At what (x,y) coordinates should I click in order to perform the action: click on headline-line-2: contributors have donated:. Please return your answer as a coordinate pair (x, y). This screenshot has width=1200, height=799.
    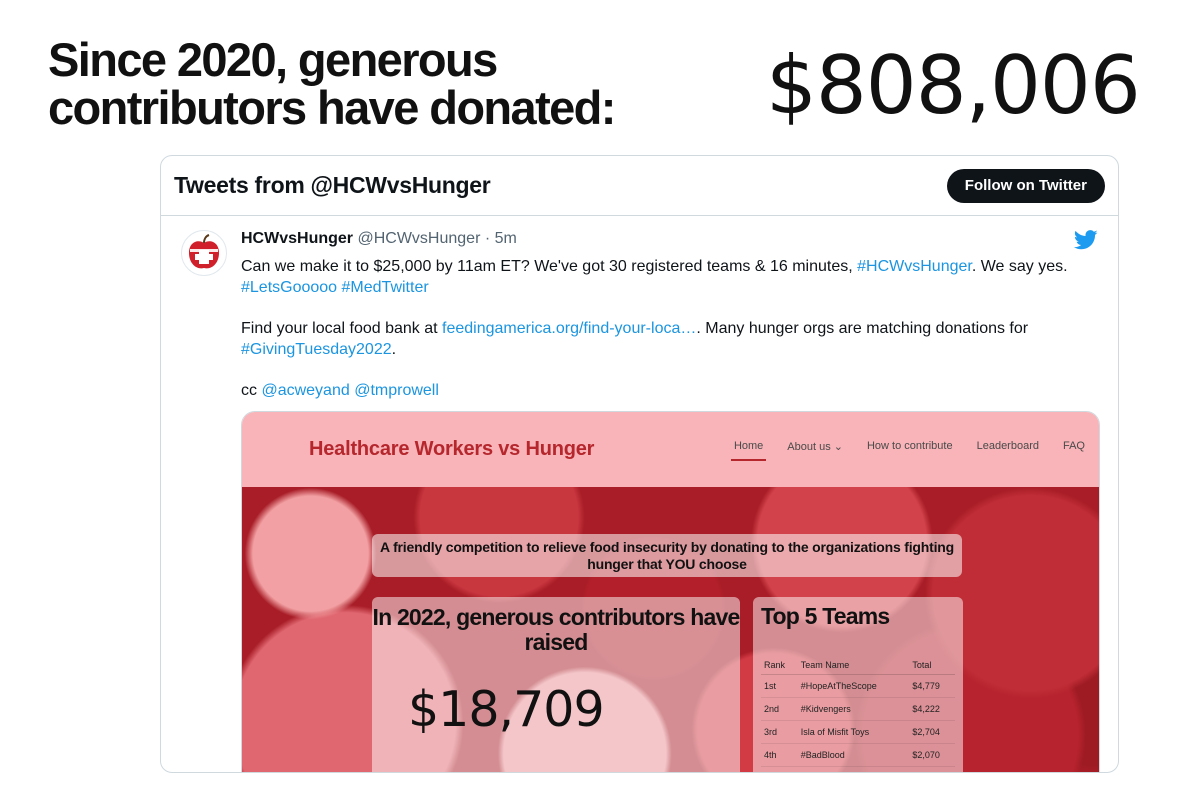
    Looking at the image, I should click on (332, 107).